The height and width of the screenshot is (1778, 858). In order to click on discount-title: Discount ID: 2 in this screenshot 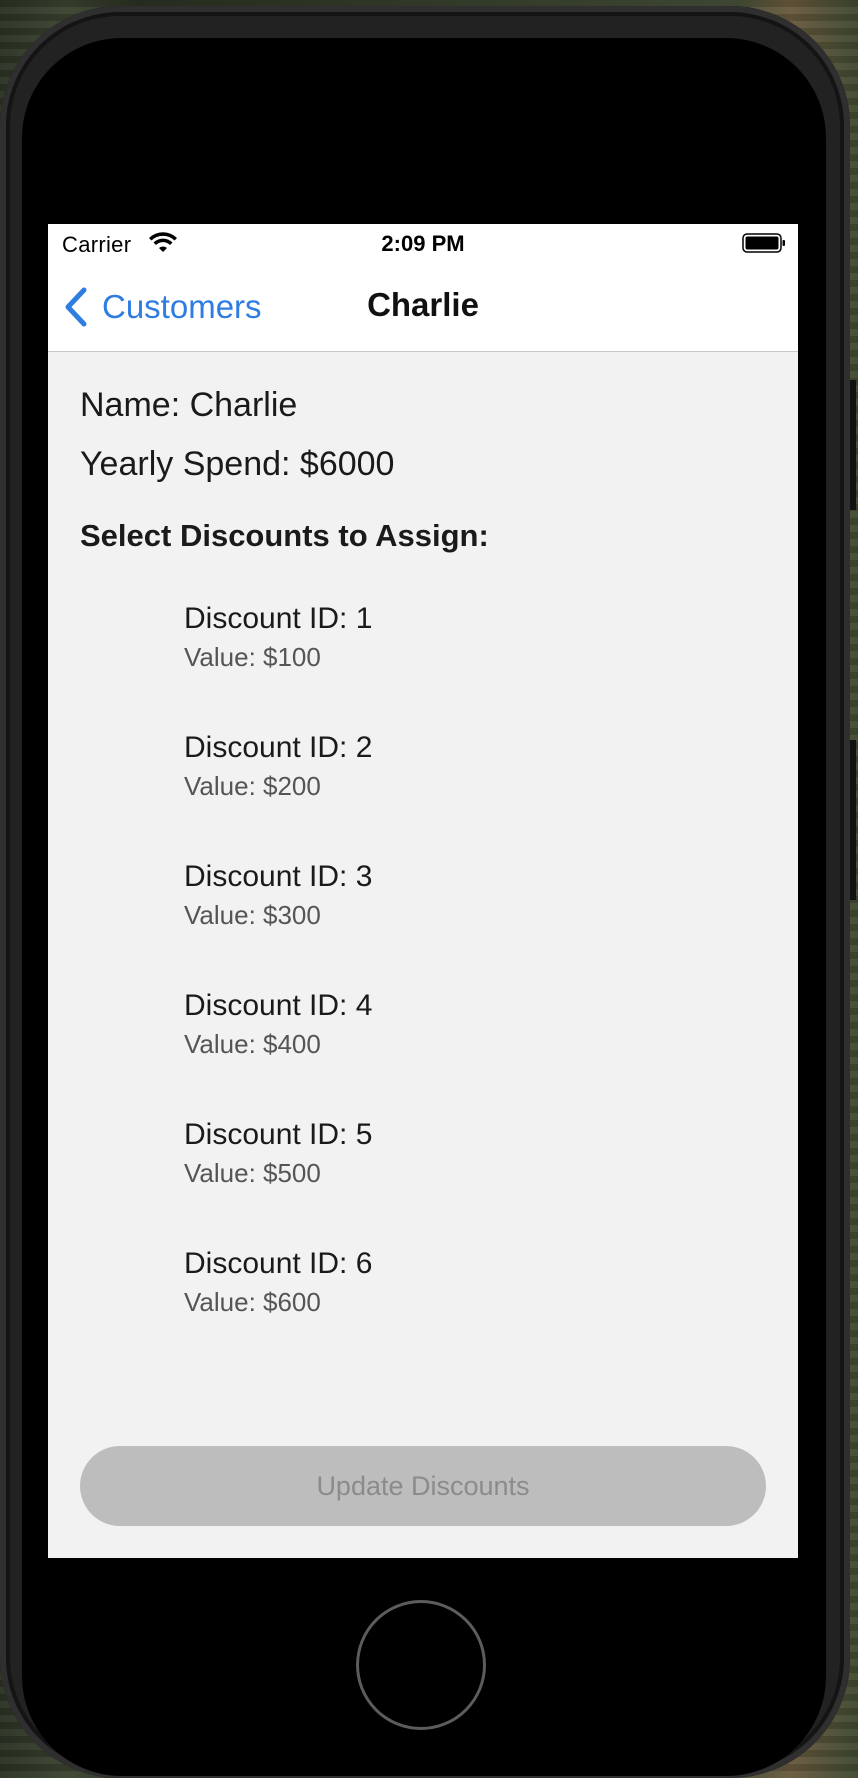, I will do `click(278, 747)`.